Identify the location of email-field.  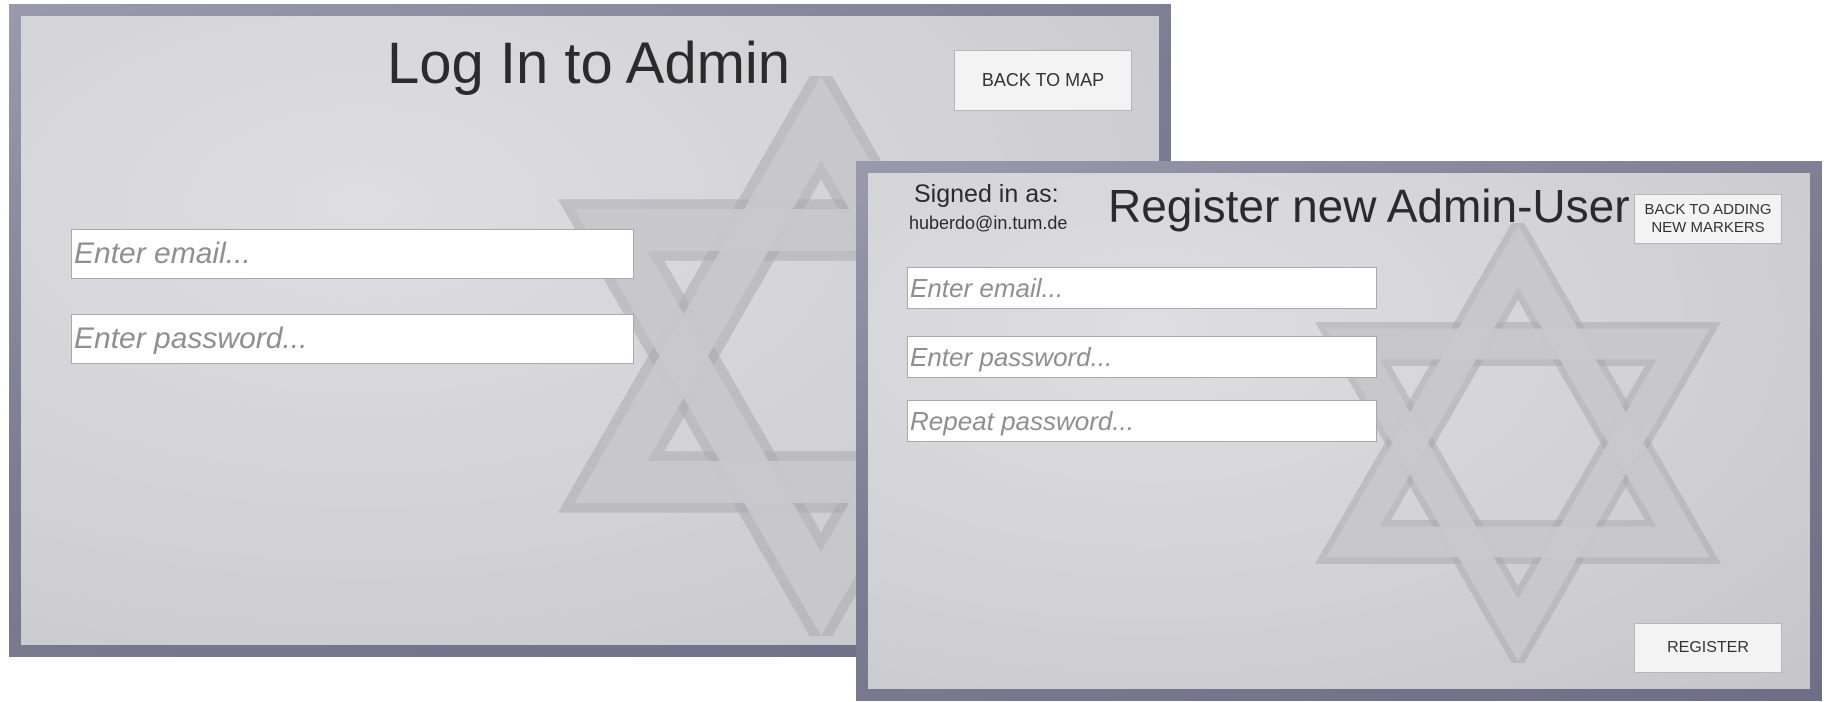
(352, 254).